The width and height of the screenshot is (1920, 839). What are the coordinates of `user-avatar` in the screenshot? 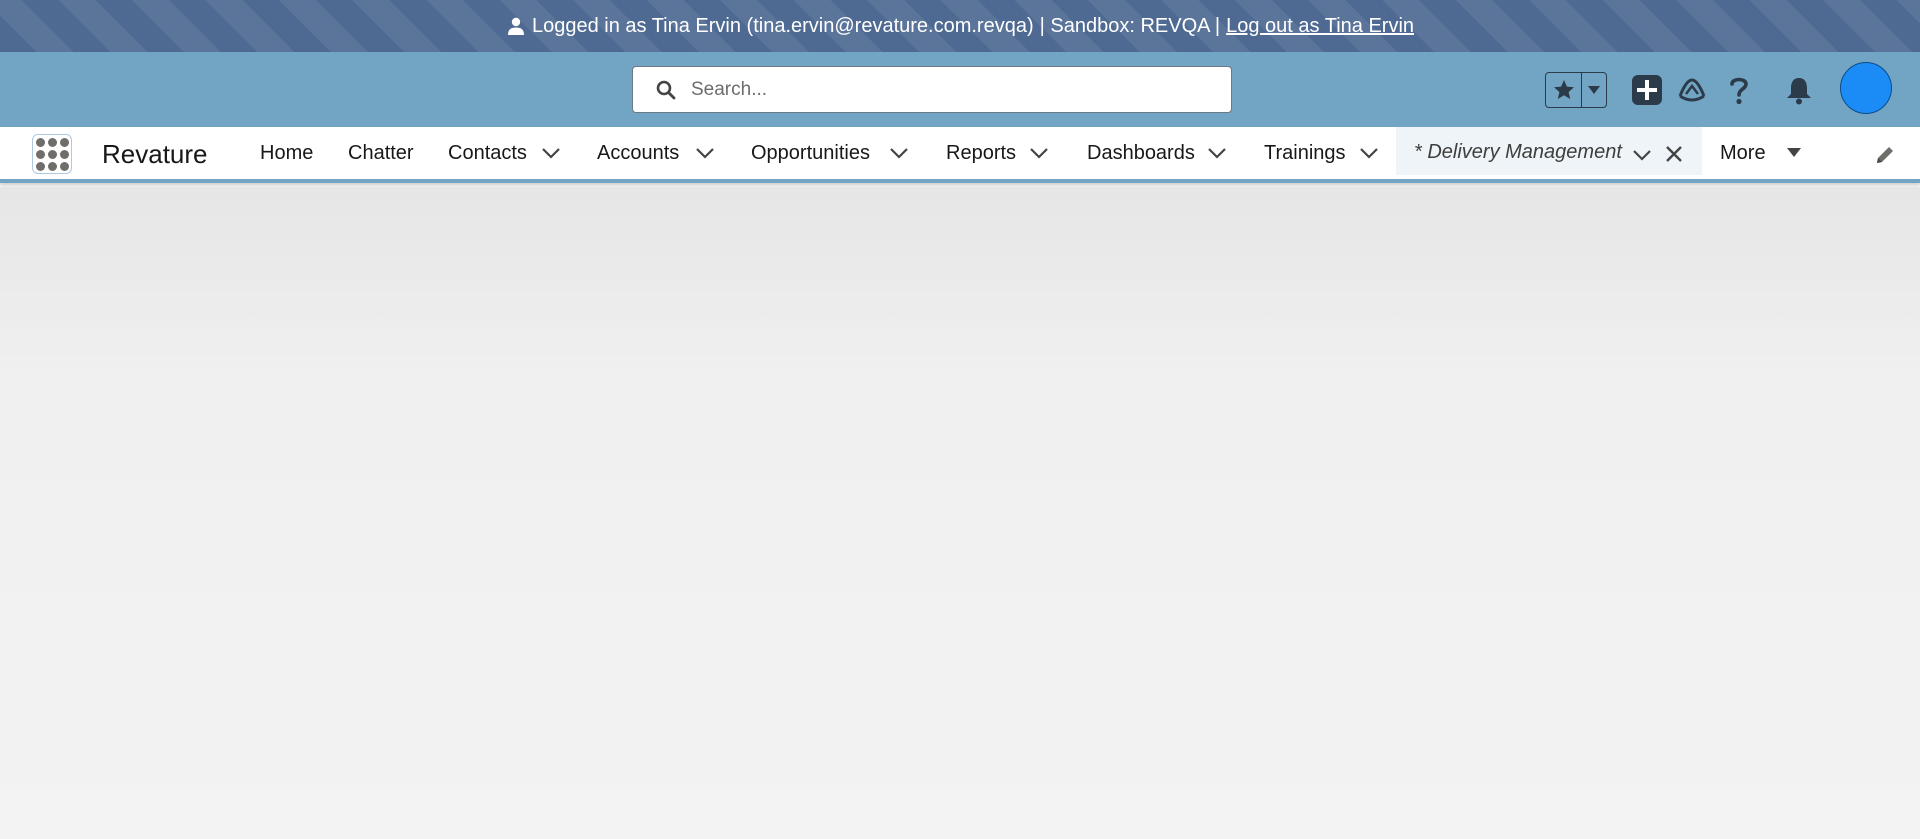 It's located at (1866, 88).